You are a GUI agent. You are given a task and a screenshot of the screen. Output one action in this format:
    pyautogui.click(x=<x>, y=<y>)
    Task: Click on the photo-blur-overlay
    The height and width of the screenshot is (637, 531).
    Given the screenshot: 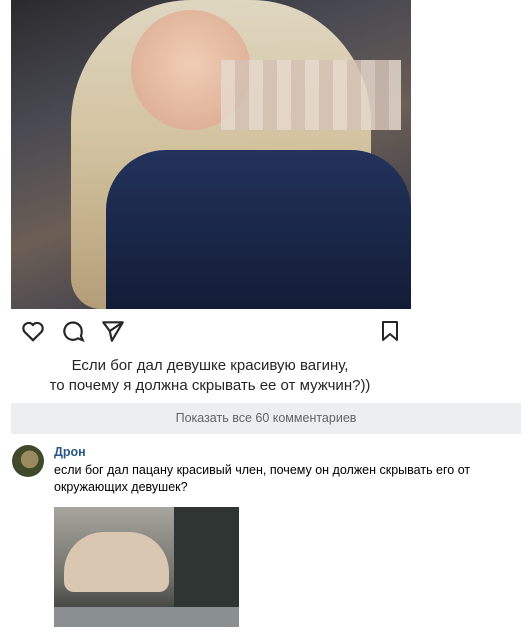 What is the action you would take?
    pyautogui.click(x=311, y=95)
    